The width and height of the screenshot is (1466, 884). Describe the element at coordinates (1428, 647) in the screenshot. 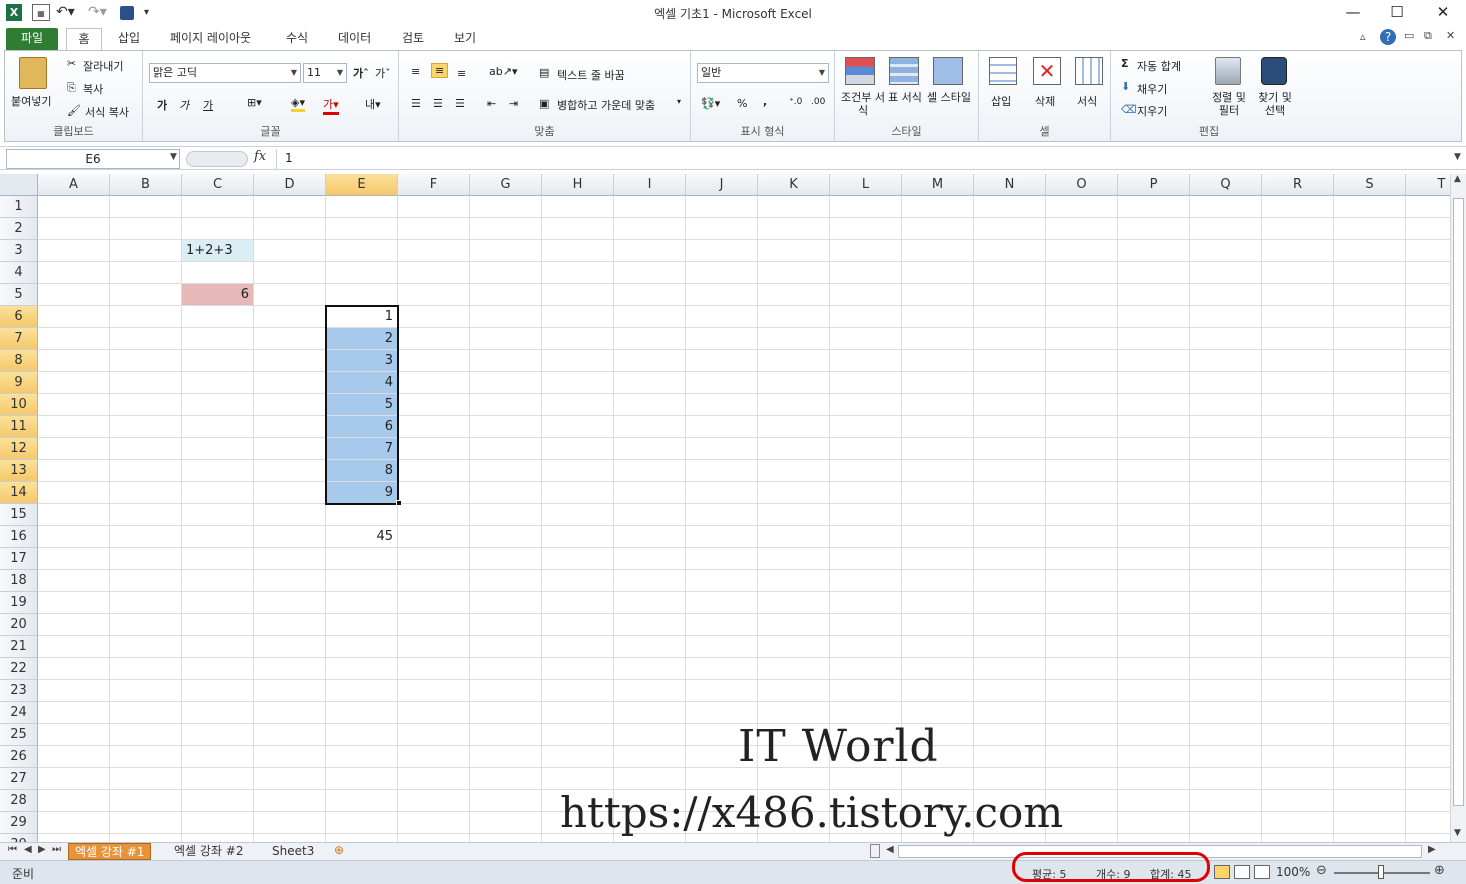

I see `cell-t21` at that location.